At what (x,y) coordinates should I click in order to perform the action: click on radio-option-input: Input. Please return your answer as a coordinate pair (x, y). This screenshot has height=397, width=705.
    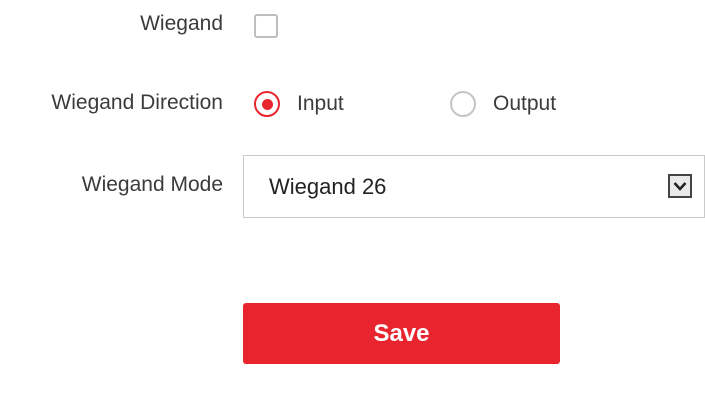
    Looking at the image, I should click on (299, 104).